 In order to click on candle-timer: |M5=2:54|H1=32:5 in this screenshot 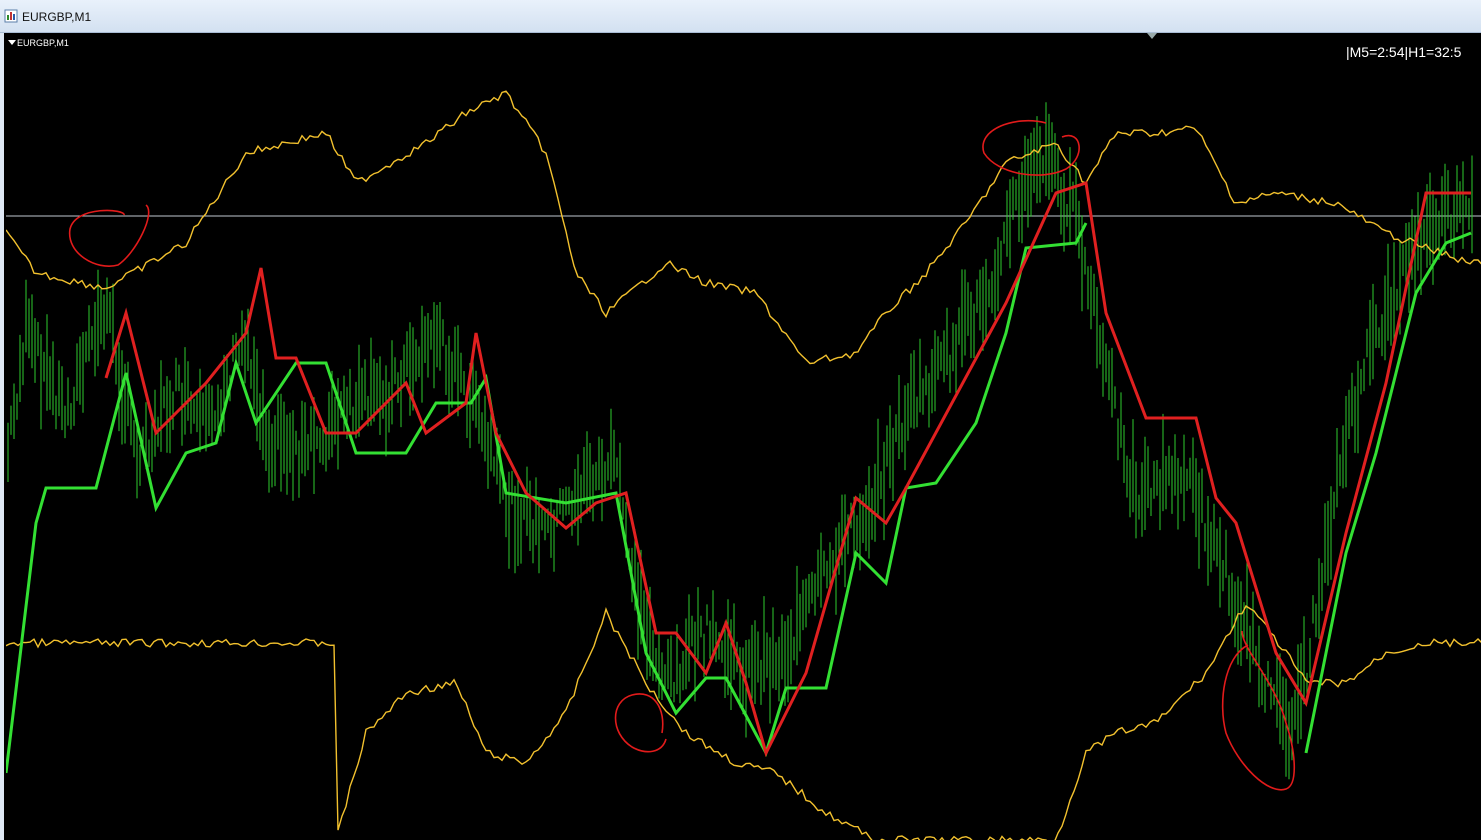, I will do `click(1404, 52)`.